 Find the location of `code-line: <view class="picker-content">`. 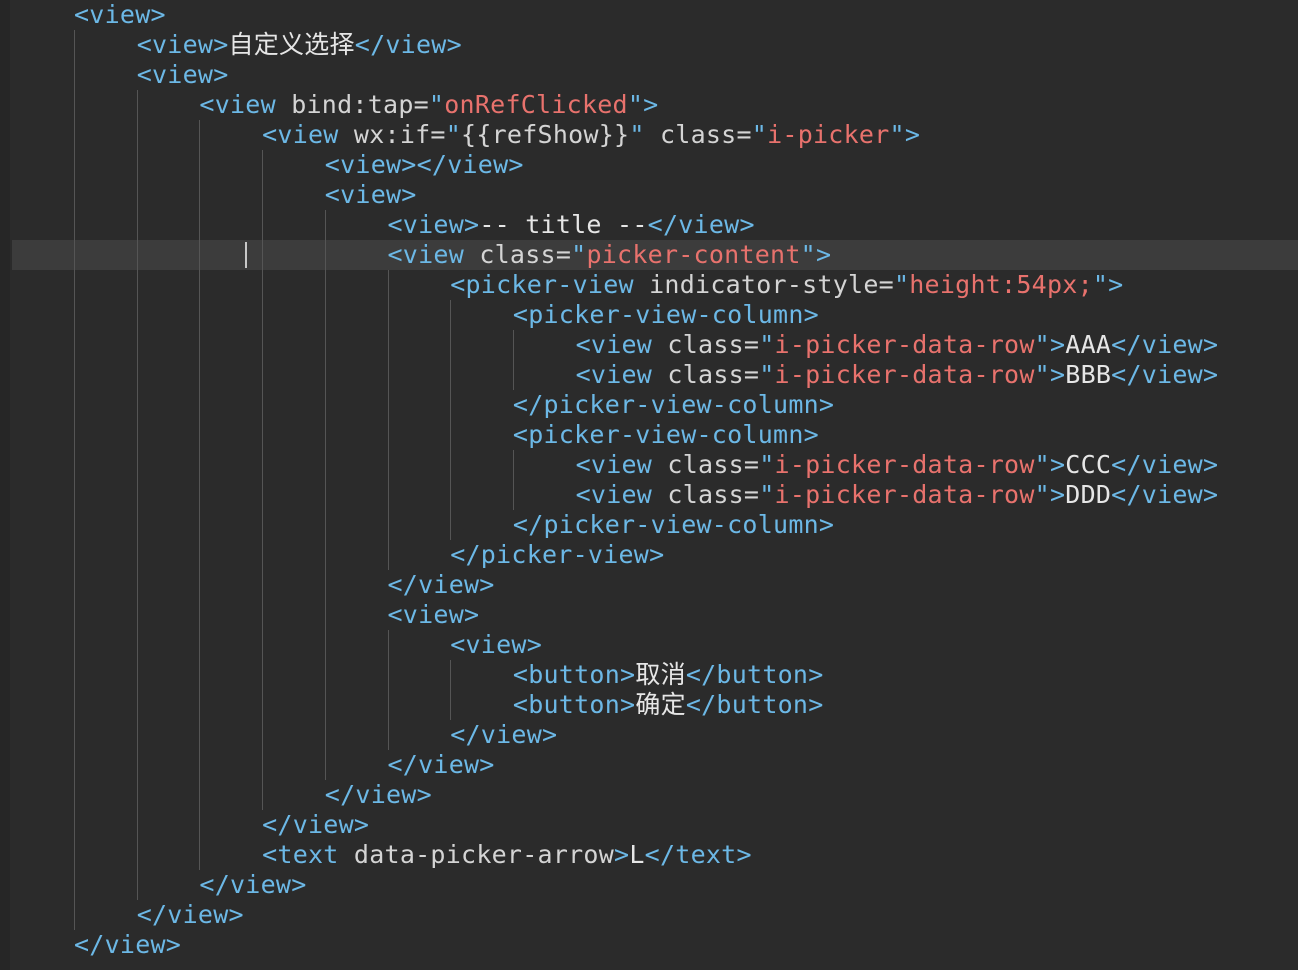

code-line: <view class="picker-content"> is located at coordinates (610, 255).